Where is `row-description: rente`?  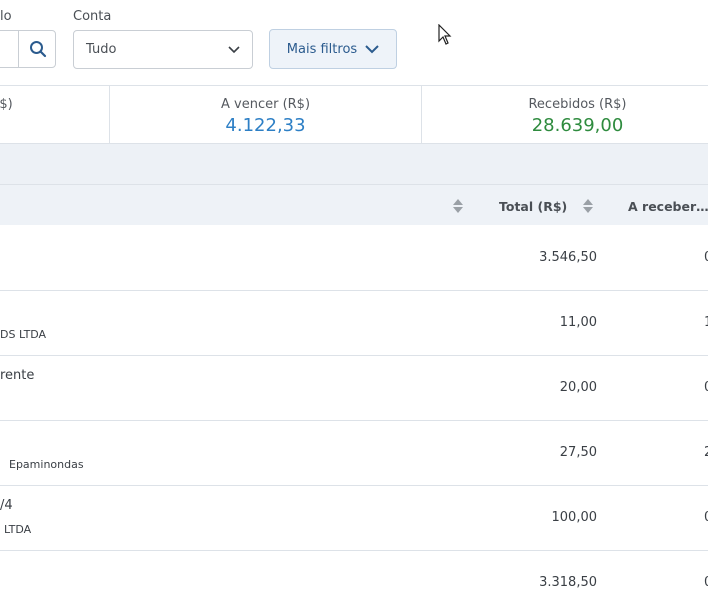 row-description: rente is located at coordinates (17, 375).